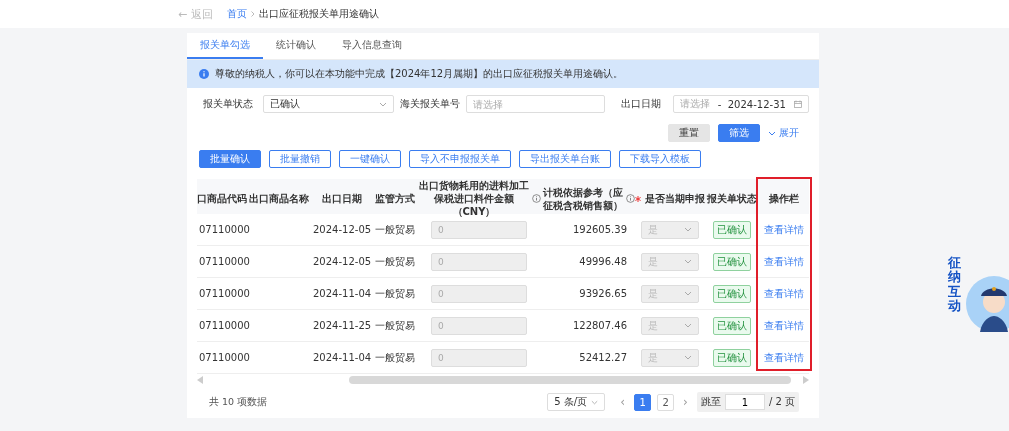 Image resolution: width=1009 pixels, height=431 pixels. Describe the element at coordinates (318, 14) in the screenshot. I see `breadcrumb-item: 出口应征税报关单用途确认` at that location.